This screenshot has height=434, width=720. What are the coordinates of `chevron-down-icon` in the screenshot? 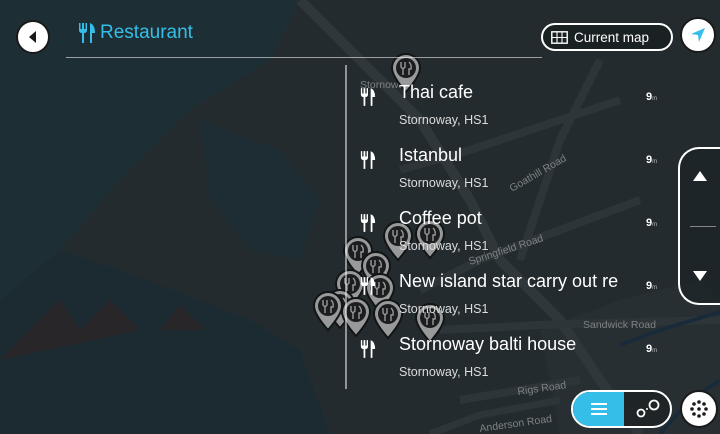 It's located at (700, 276).